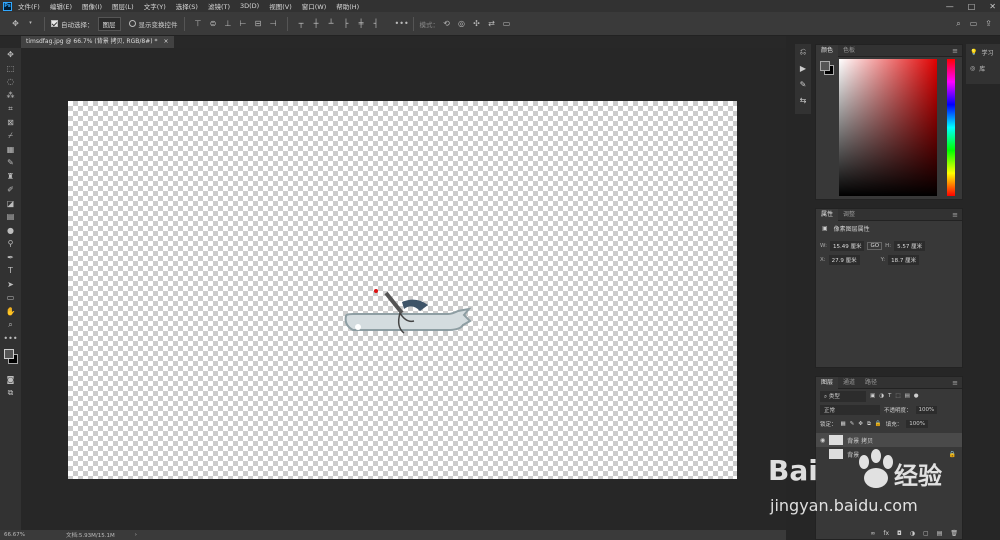 This screenshot has width=1000, height=540. I want to click on add-mask-icon: ◘, so click(899, 533).